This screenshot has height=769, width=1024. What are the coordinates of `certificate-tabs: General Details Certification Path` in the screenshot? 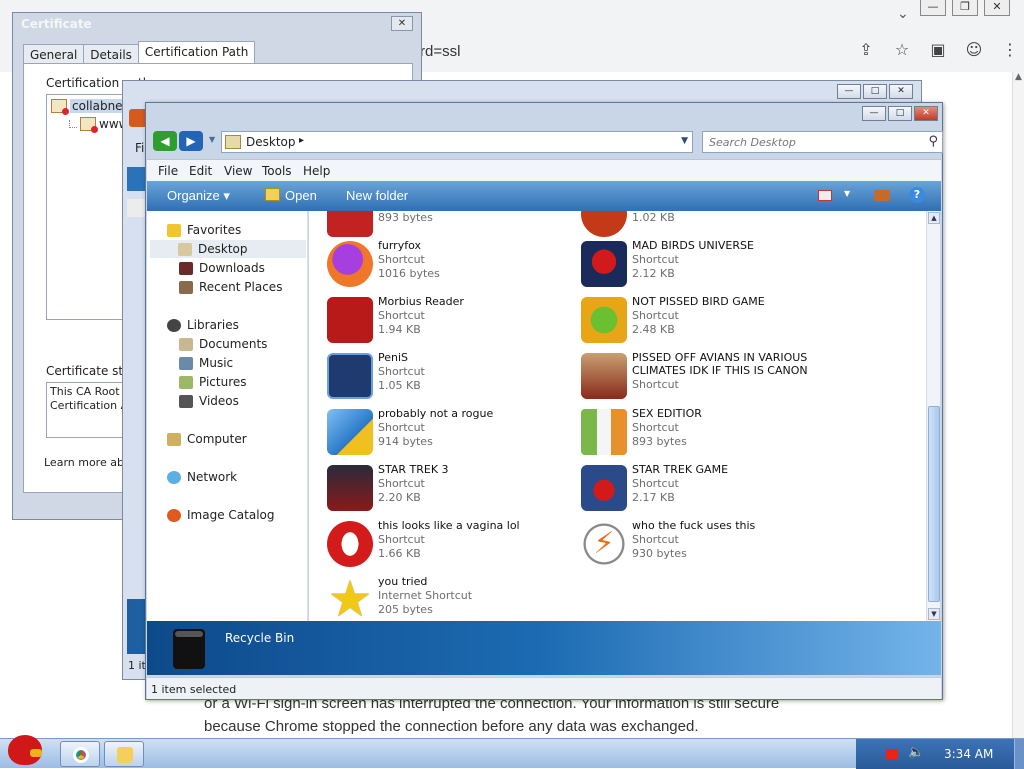 It's located at (139, 53).